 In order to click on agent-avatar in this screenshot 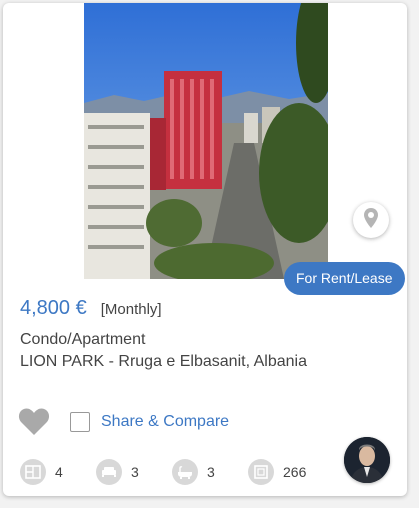, I will do `click(367, 460)`.